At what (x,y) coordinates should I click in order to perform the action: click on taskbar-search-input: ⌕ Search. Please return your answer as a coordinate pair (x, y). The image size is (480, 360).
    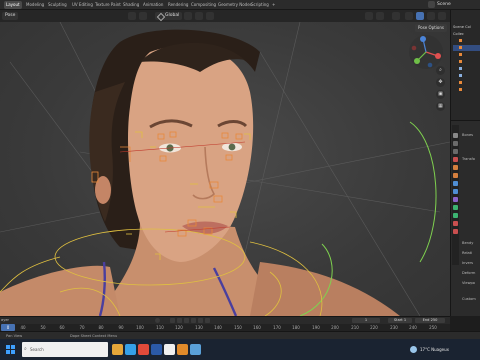
    Looking at the image, I should click on (65, 349).